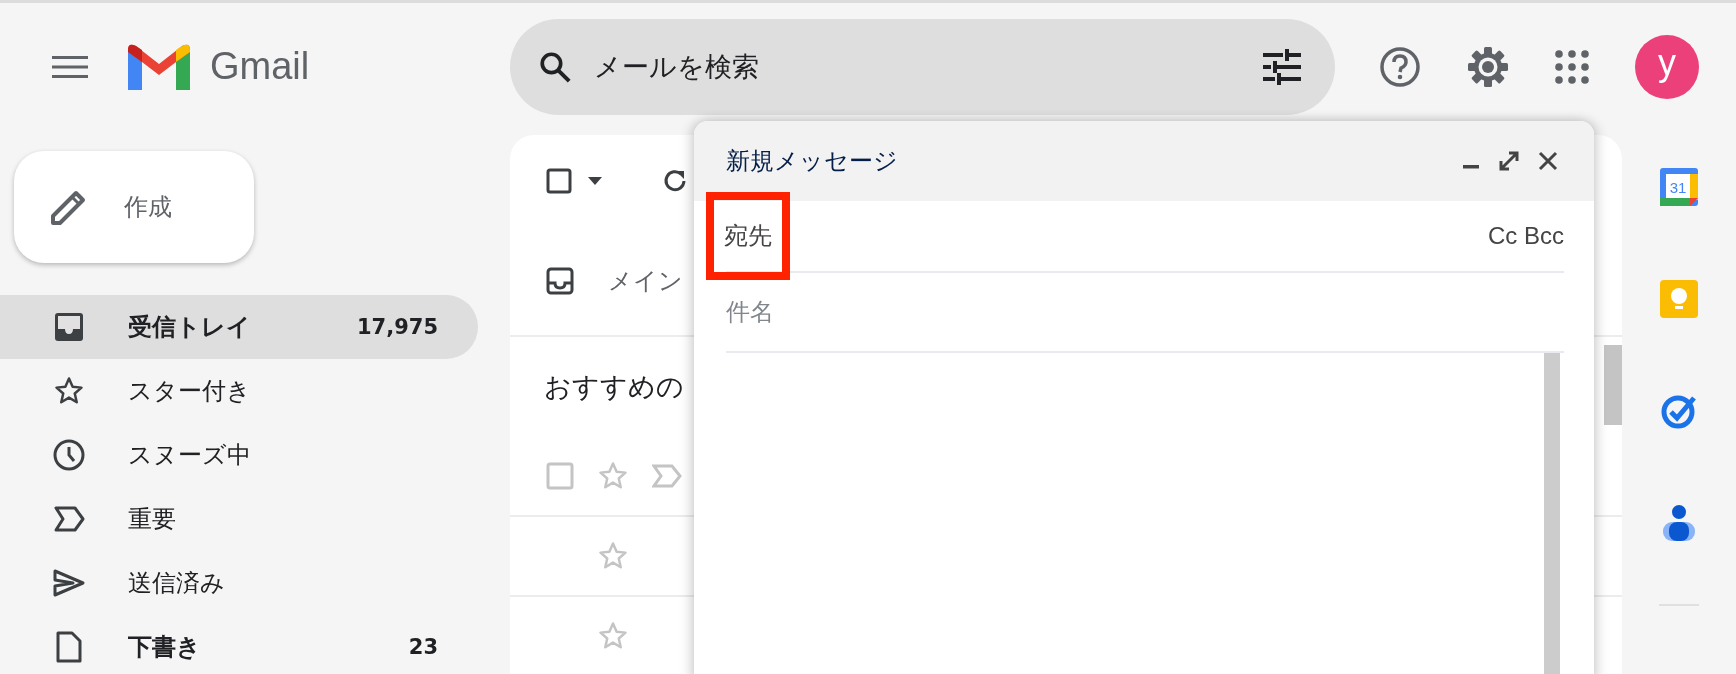  What do you see at coordinates (812, 161) in the screenshot?
I see `compose-title: 新規メッセージ` at bounding box center [812, 161].